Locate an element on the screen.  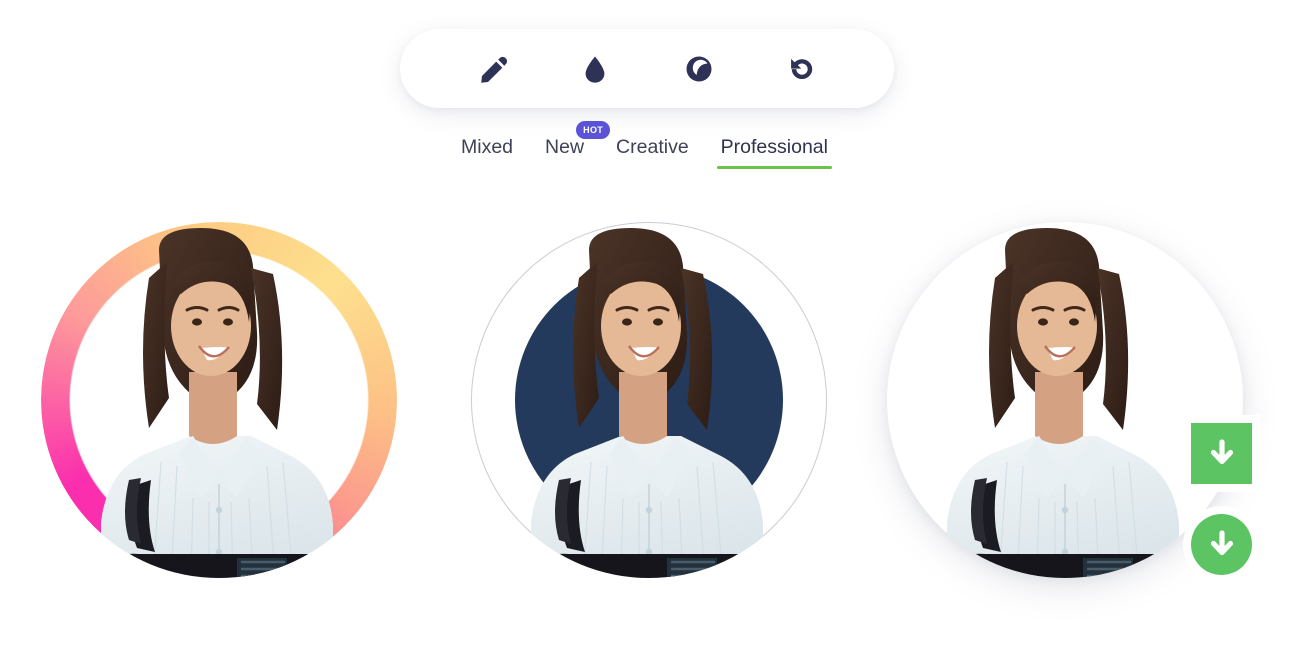
rotate-ccw-icon is located at coordinates (802, 69).